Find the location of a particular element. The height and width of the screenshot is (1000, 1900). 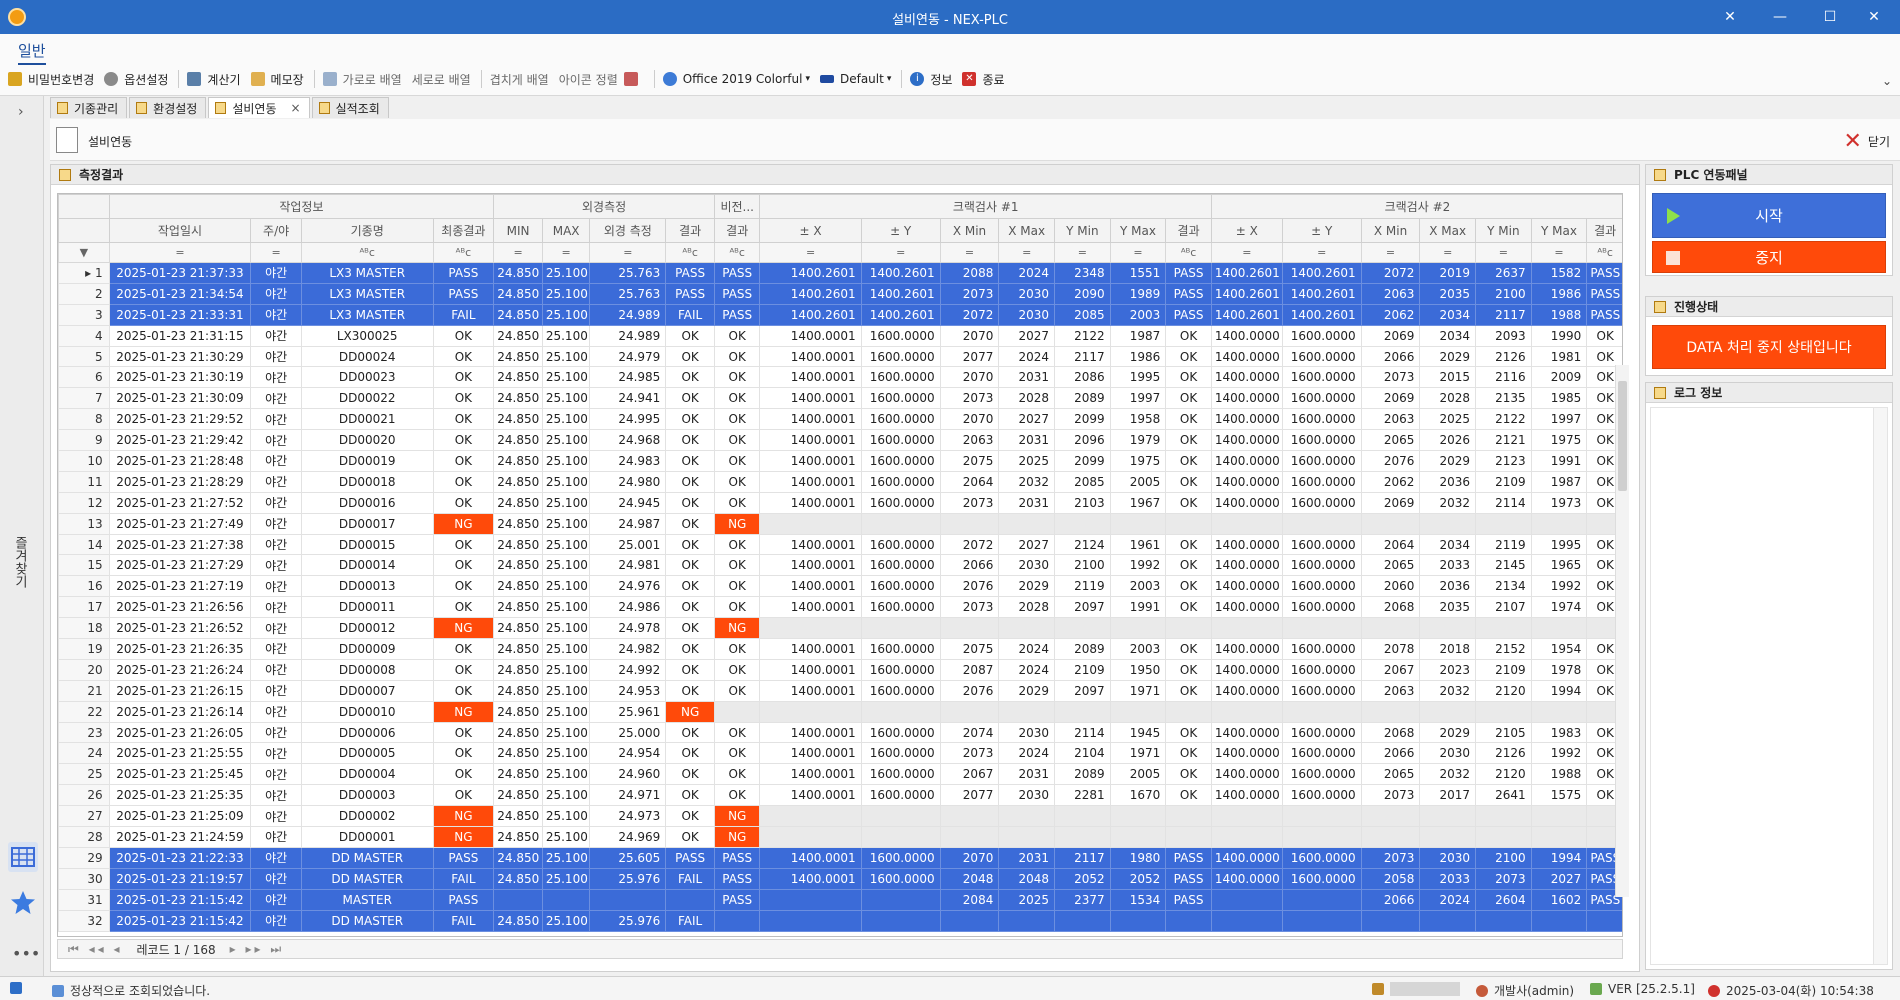

filter-cell: = is located at coordinates (1138, 252).